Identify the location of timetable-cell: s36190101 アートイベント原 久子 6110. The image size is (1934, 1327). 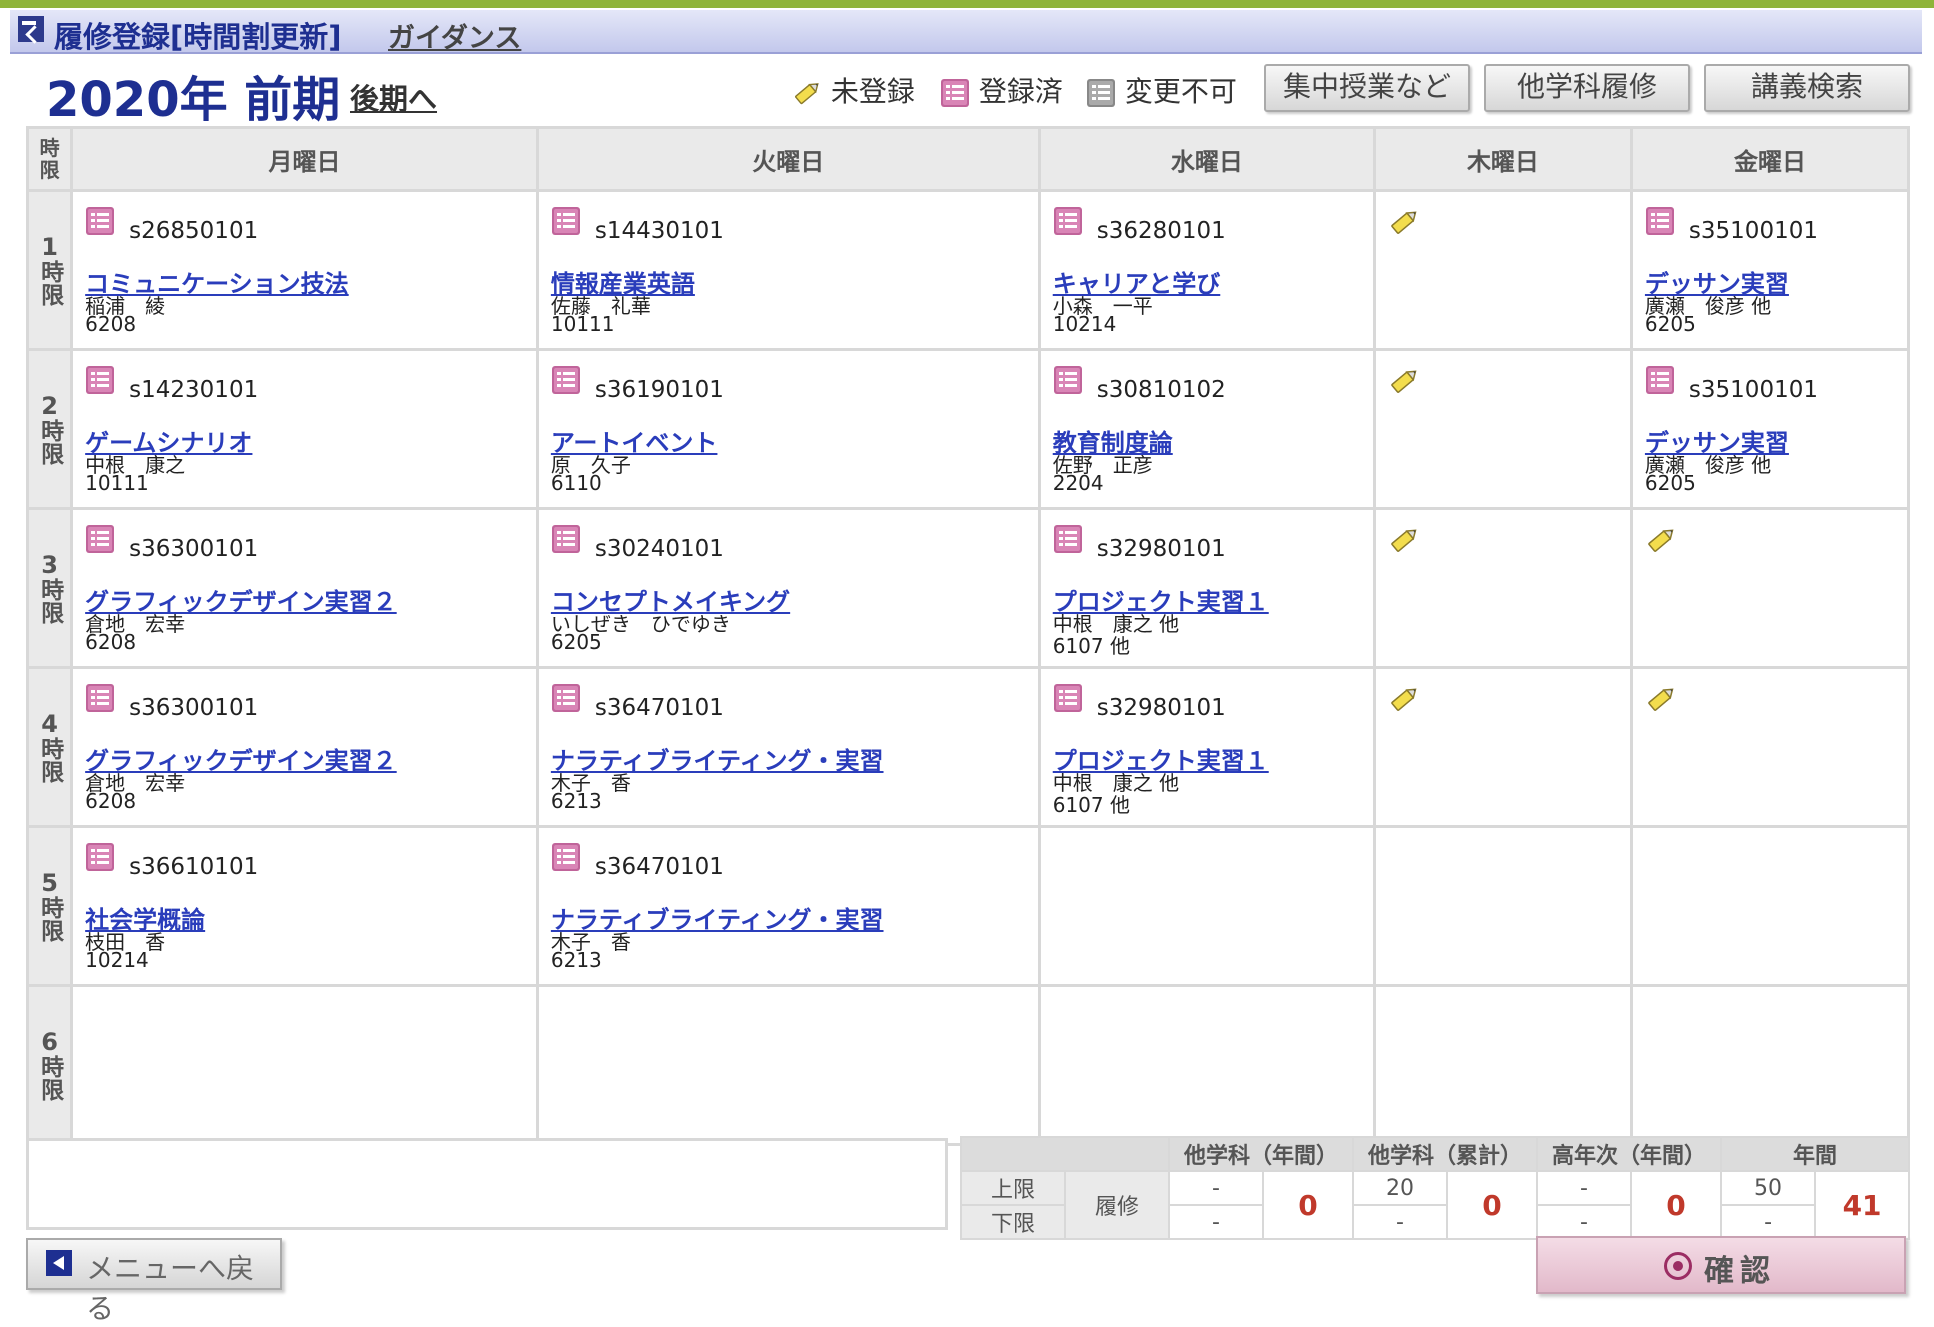
(788, 429).